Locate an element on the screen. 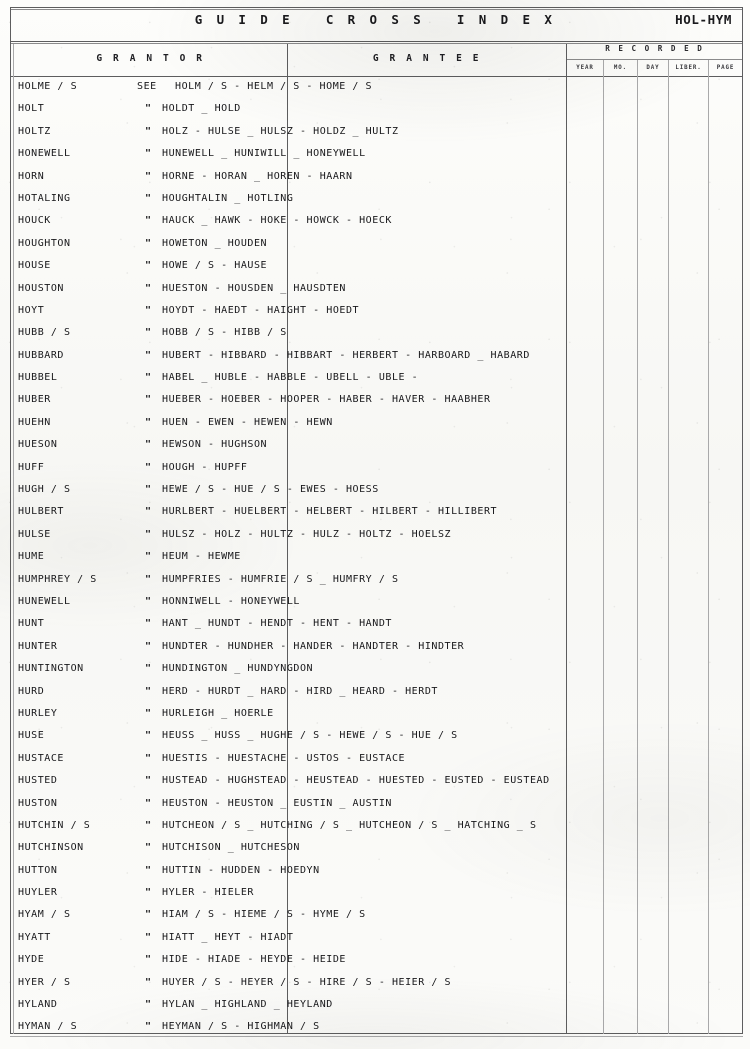 This screenshot has width=750, height=1049. table-row: HOLT " HOLDT _ HOLD is located at coordinates (375, 109).